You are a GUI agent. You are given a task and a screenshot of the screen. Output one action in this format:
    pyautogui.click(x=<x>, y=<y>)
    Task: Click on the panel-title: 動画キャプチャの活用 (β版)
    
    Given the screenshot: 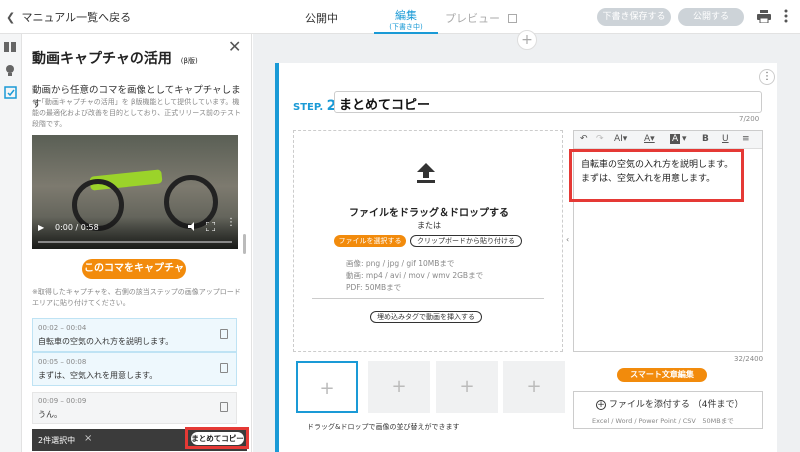 What is the action you would take?
    pyautogui.click(x=115, y=58)
    